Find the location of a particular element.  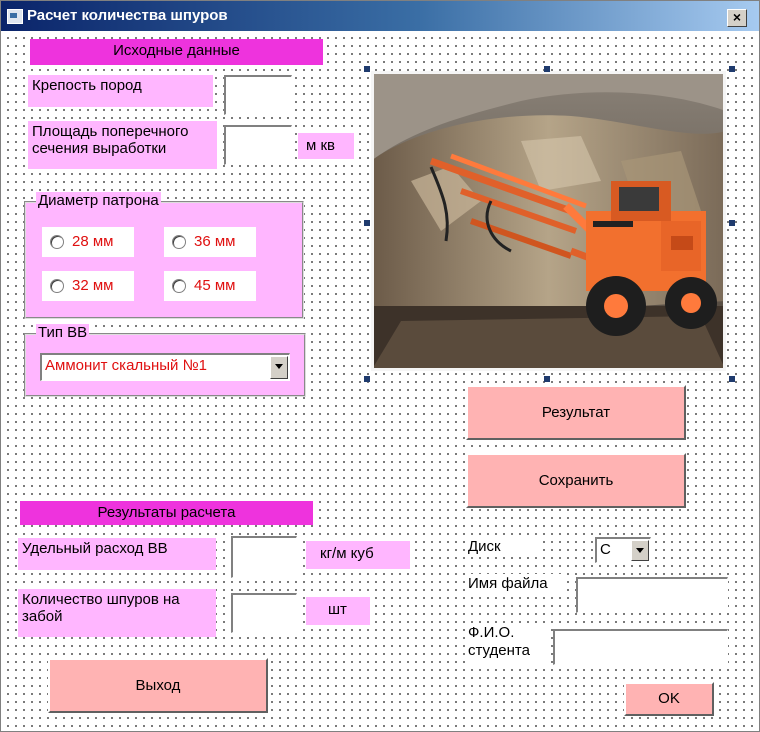

radio-28mm: 28 мм is located at coordinates (88, 242).